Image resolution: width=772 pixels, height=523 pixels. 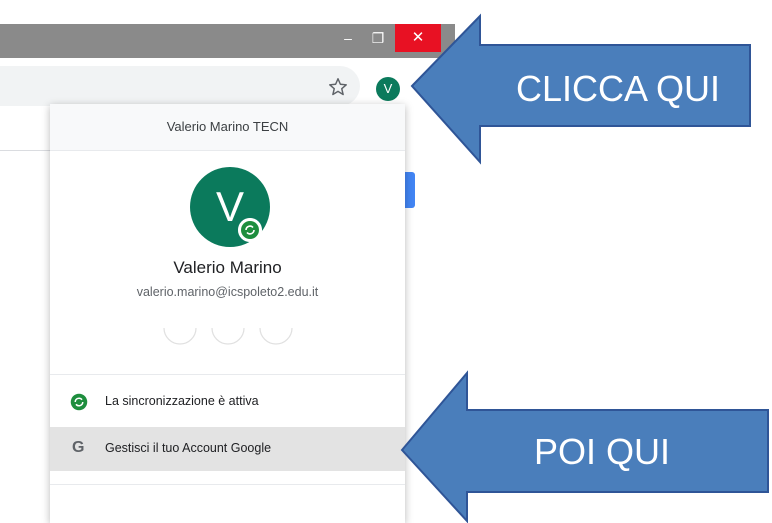 I want to click on menu-divider, so click(x=227, y=374).